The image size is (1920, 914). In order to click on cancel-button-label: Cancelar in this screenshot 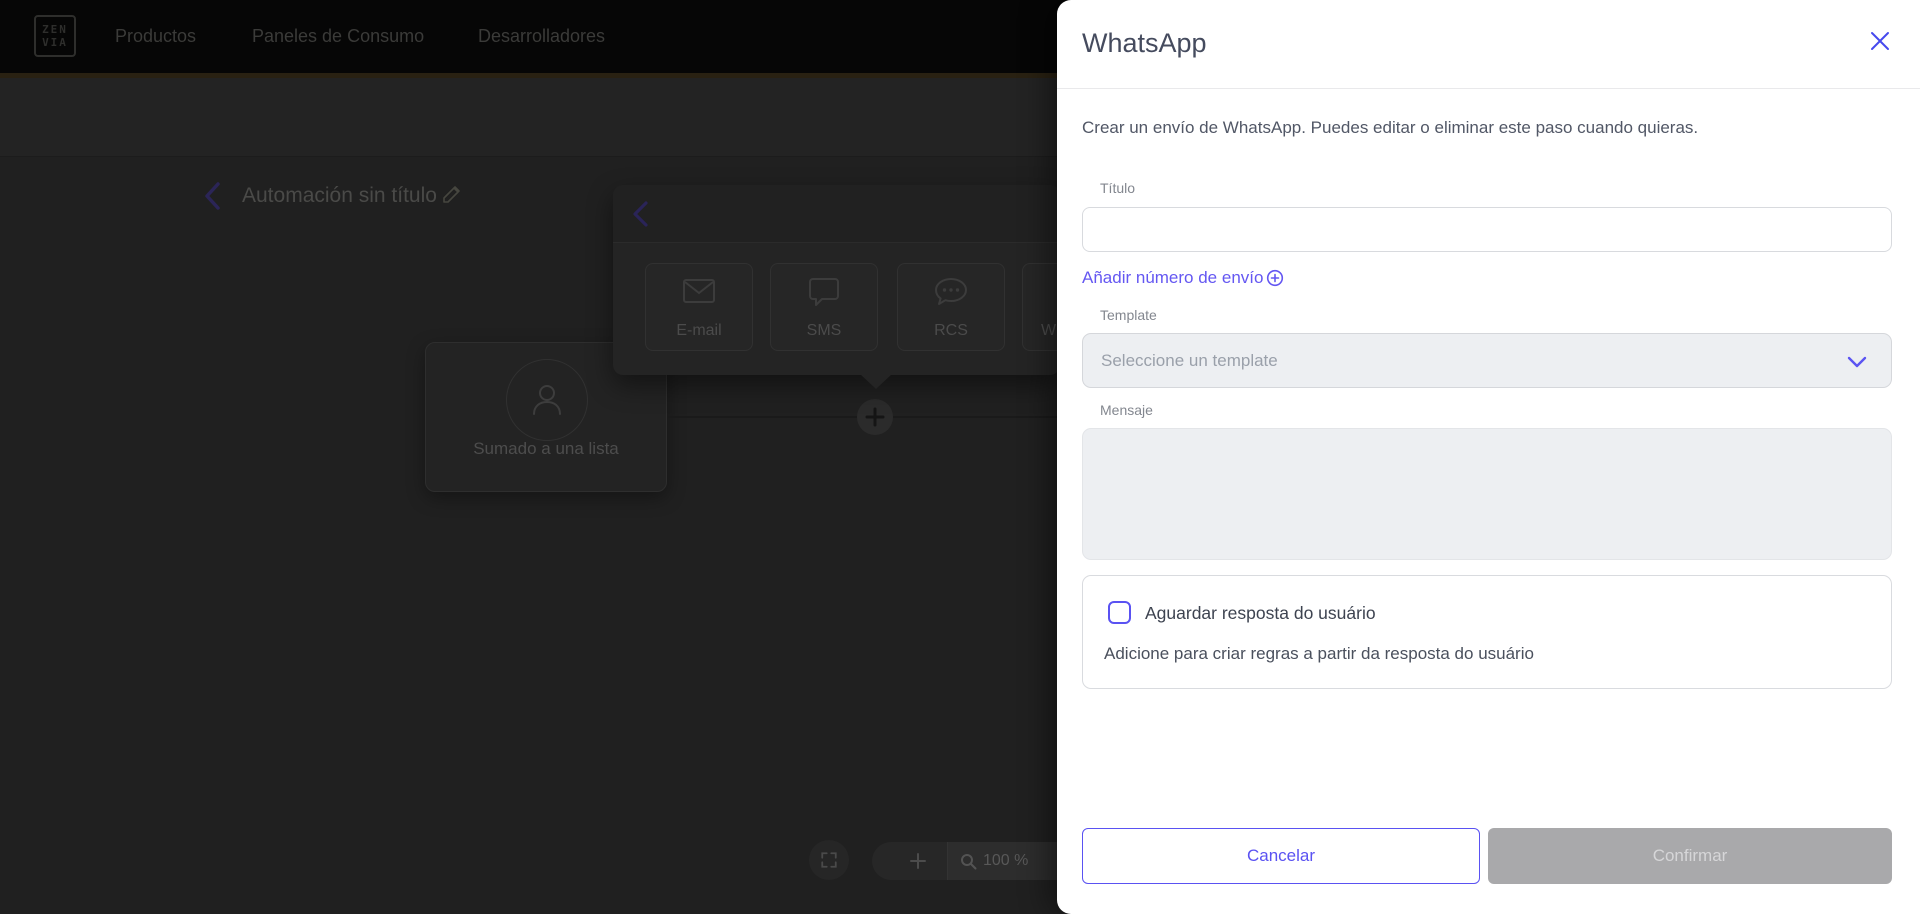, I will do `click(1281, 855)`.